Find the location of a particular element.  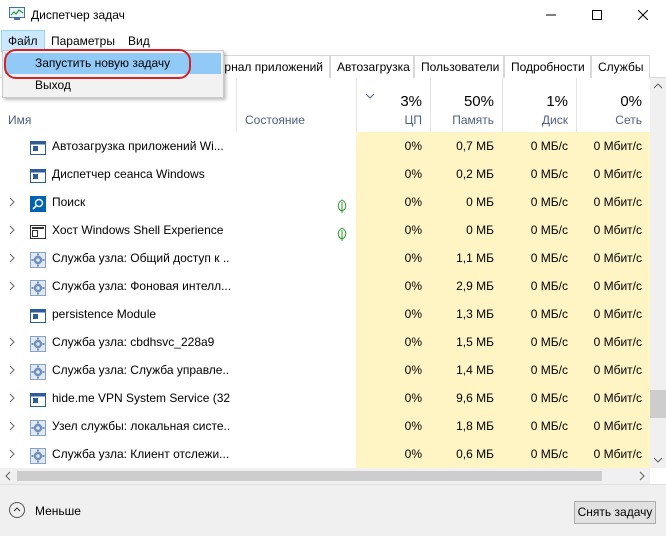

memory-cell: 1,4 МБ is located at coordinates (466, 370).